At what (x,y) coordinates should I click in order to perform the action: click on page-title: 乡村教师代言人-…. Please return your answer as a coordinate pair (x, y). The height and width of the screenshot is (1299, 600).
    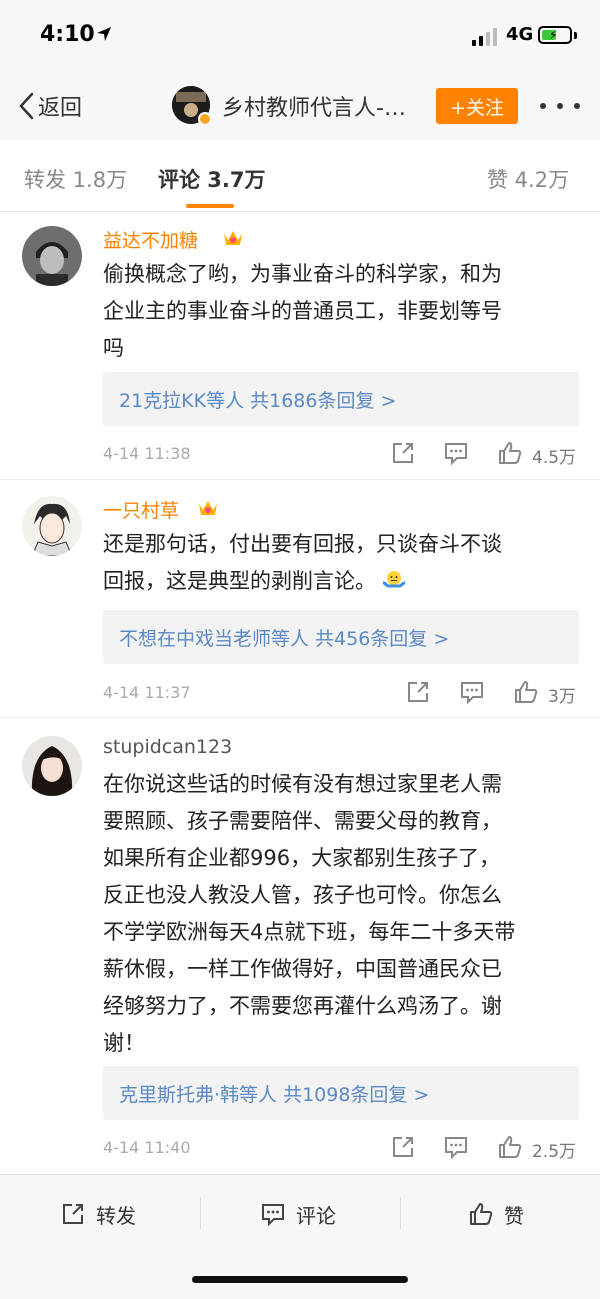
    Looking at the image, I should click on (314, 108).